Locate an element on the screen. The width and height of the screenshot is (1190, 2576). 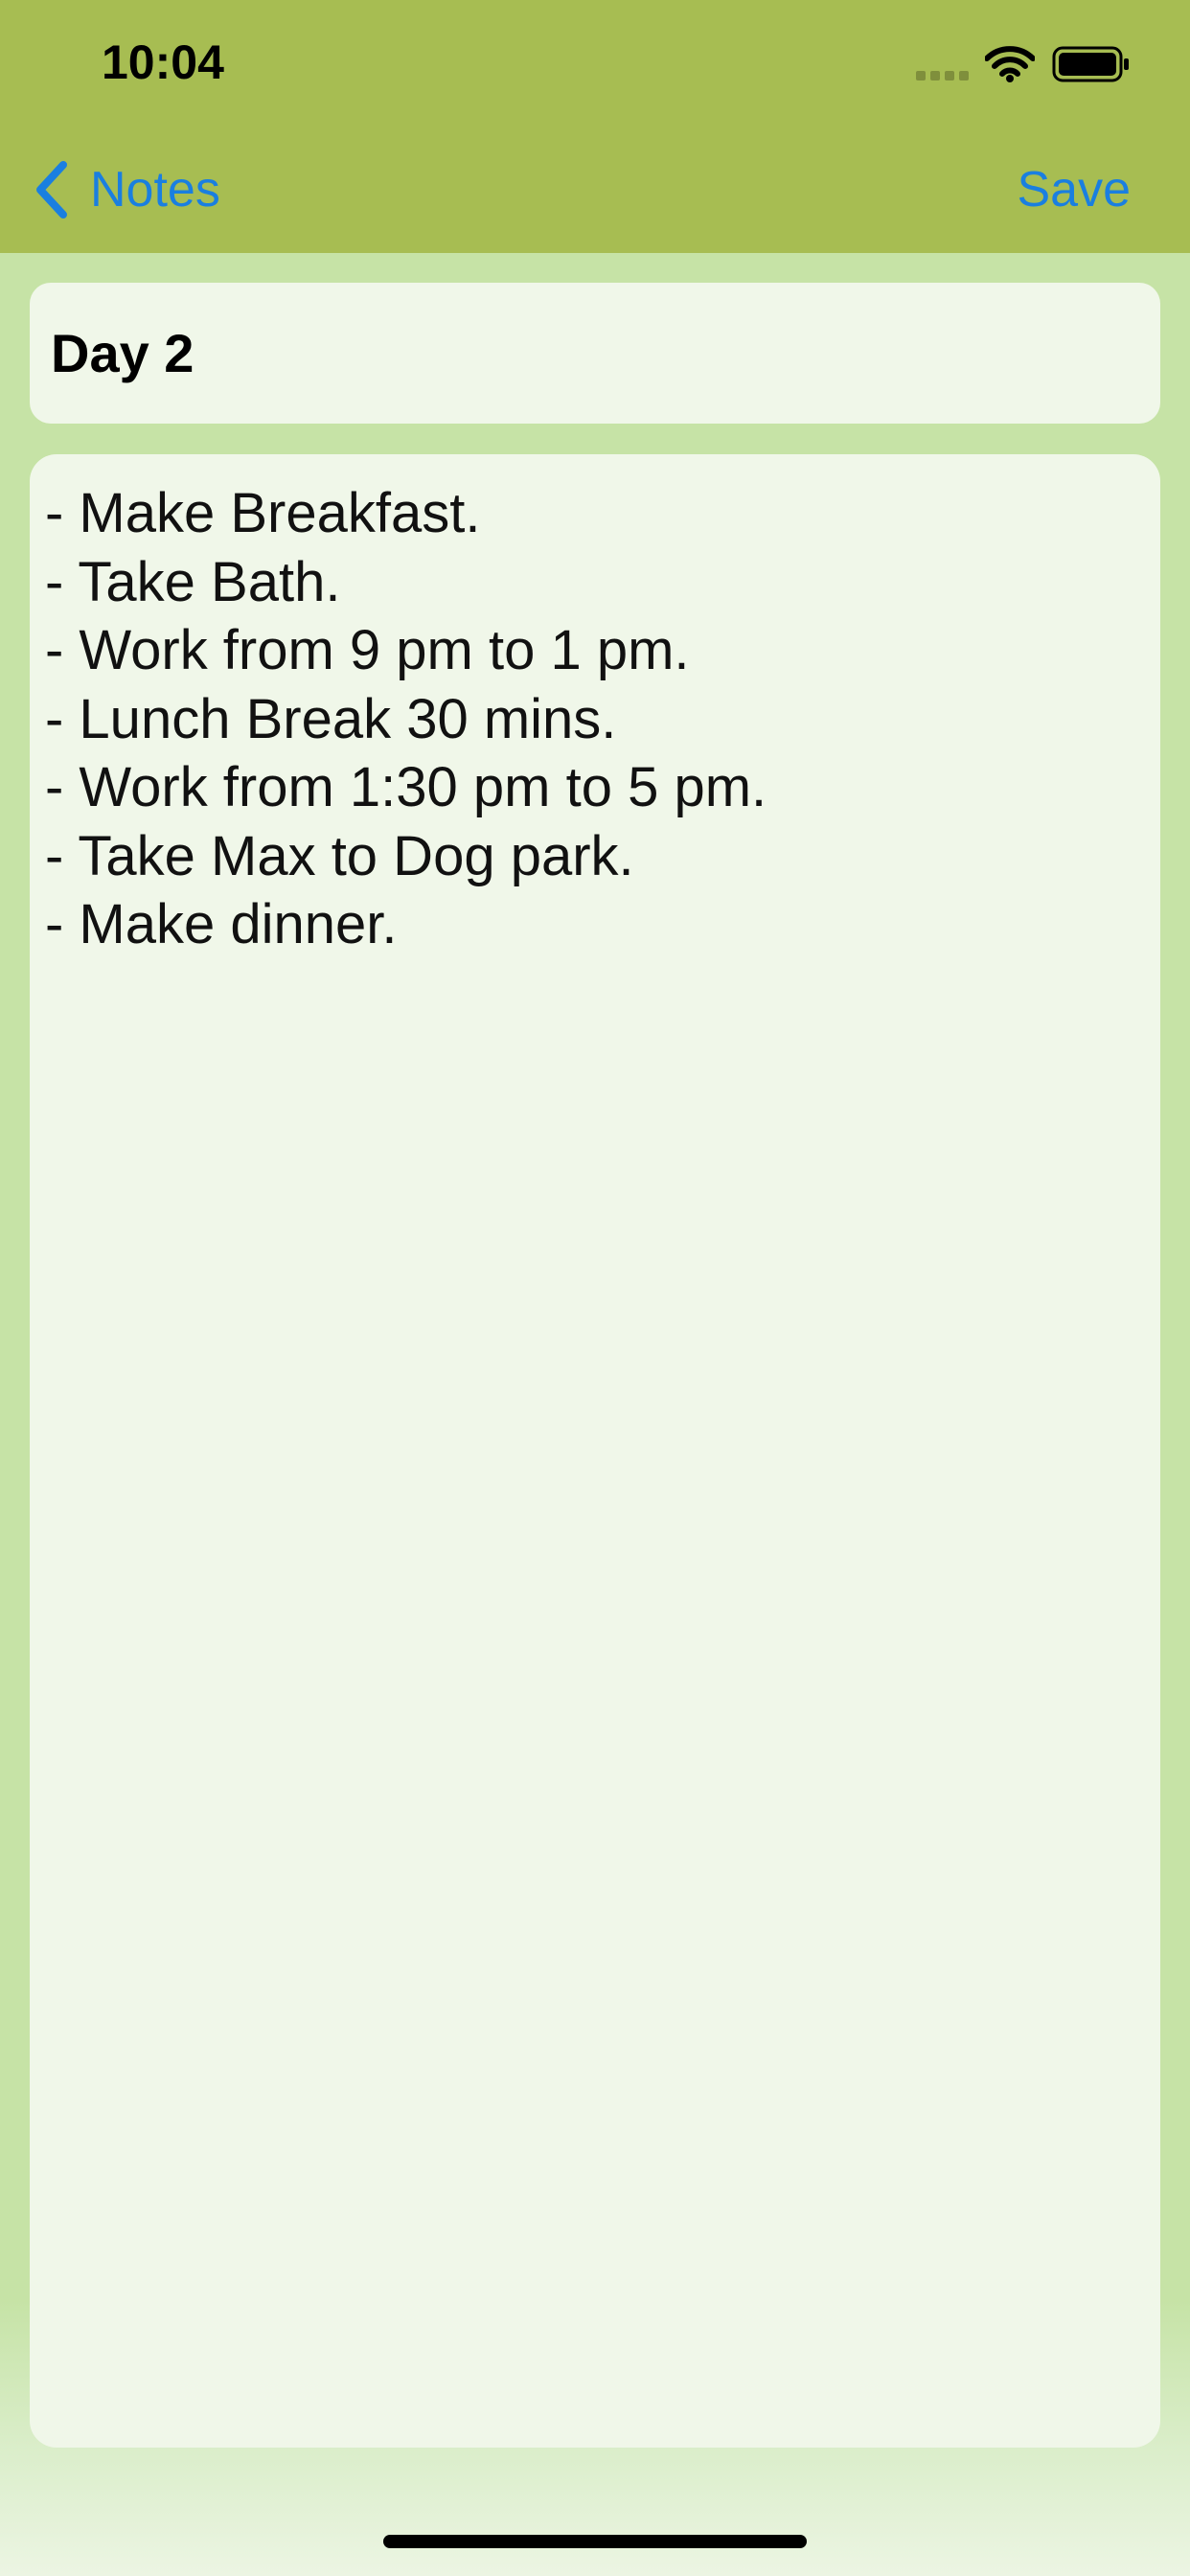
status-time: 10:04 is located at coordinates (163, 62).